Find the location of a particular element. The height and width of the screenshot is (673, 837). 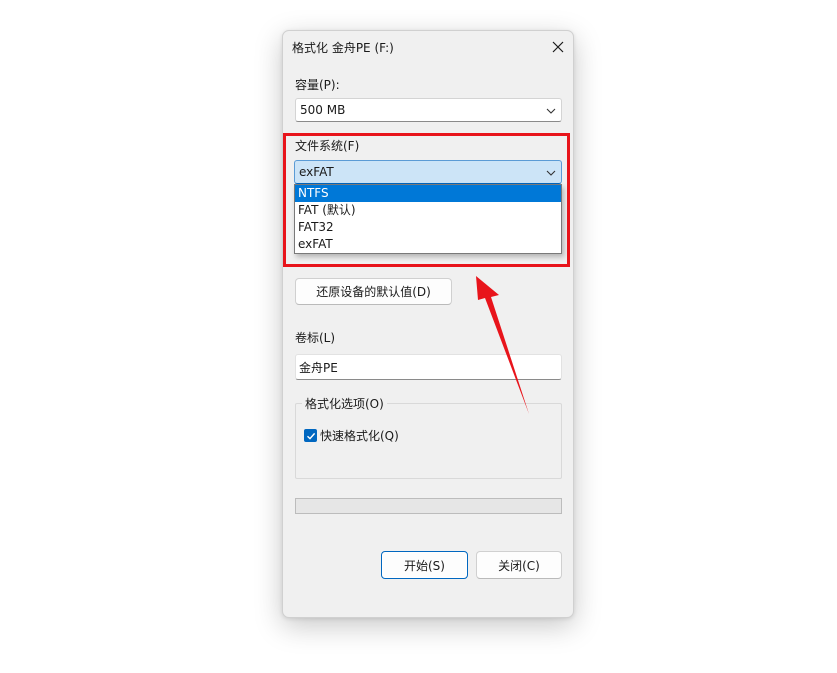

dialog-title: 格式化 金舟PE (F:) is located at coordinates (343, 48).